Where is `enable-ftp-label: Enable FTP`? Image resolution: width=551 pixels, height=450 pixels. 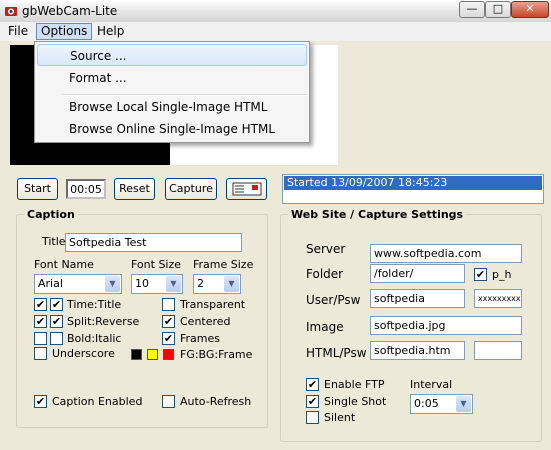
enable-ftp-label: Enable FTP is located at coordinates (354, 384).